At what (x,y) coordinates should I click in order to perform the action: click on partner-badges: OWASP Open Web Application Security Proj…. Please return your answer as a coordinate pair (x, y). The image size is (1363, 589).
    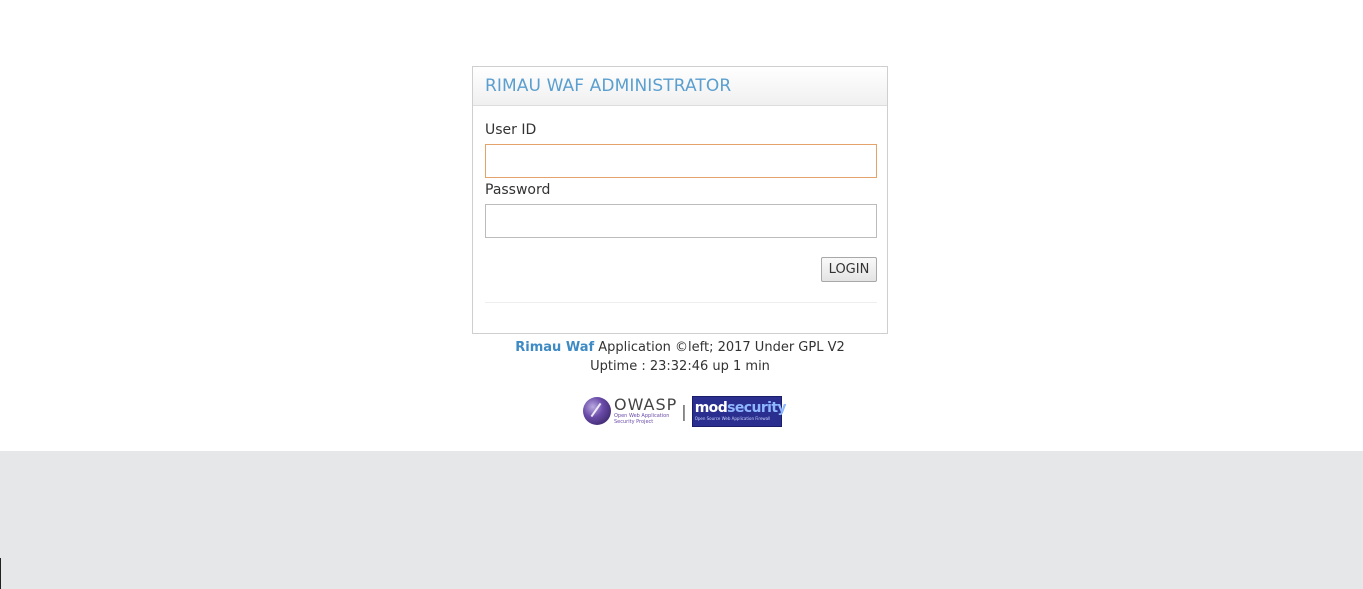
    Looking at the image, I should click on (685, 411).